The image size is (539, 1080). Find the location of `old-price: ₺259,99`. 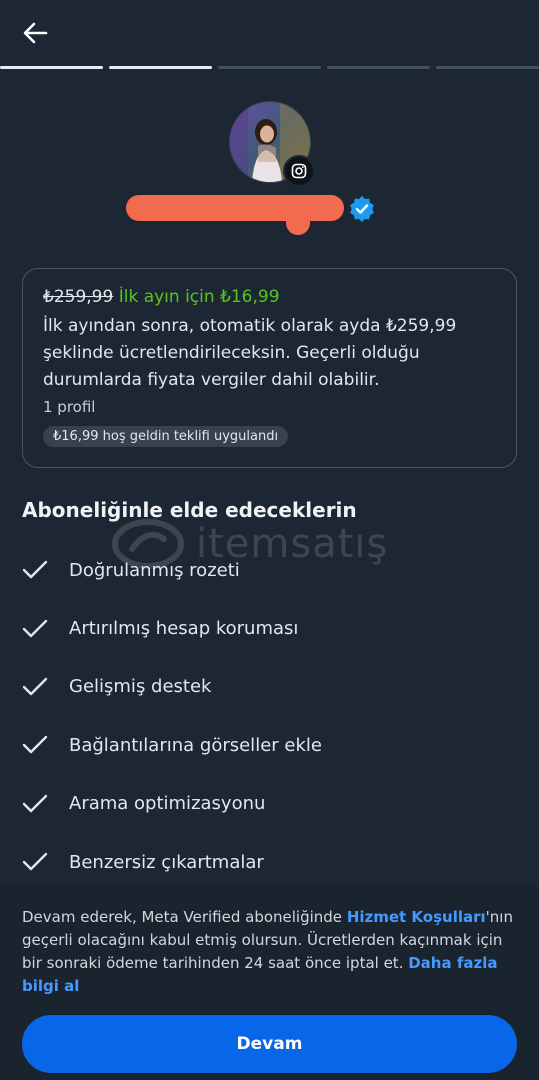

old-price: ₺259,99 is located at coordinates (78, 297).